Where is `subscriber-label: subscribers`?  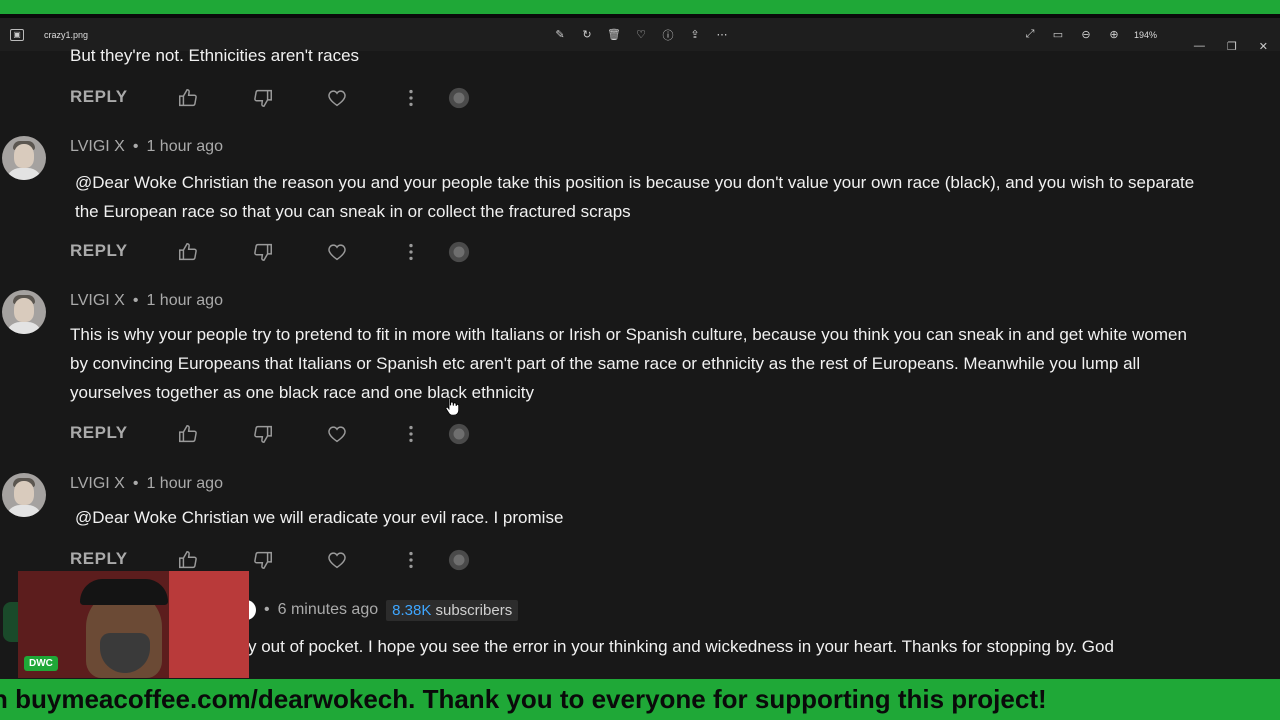 subscriber-label: subscribers is located at coordinates (474, 610).